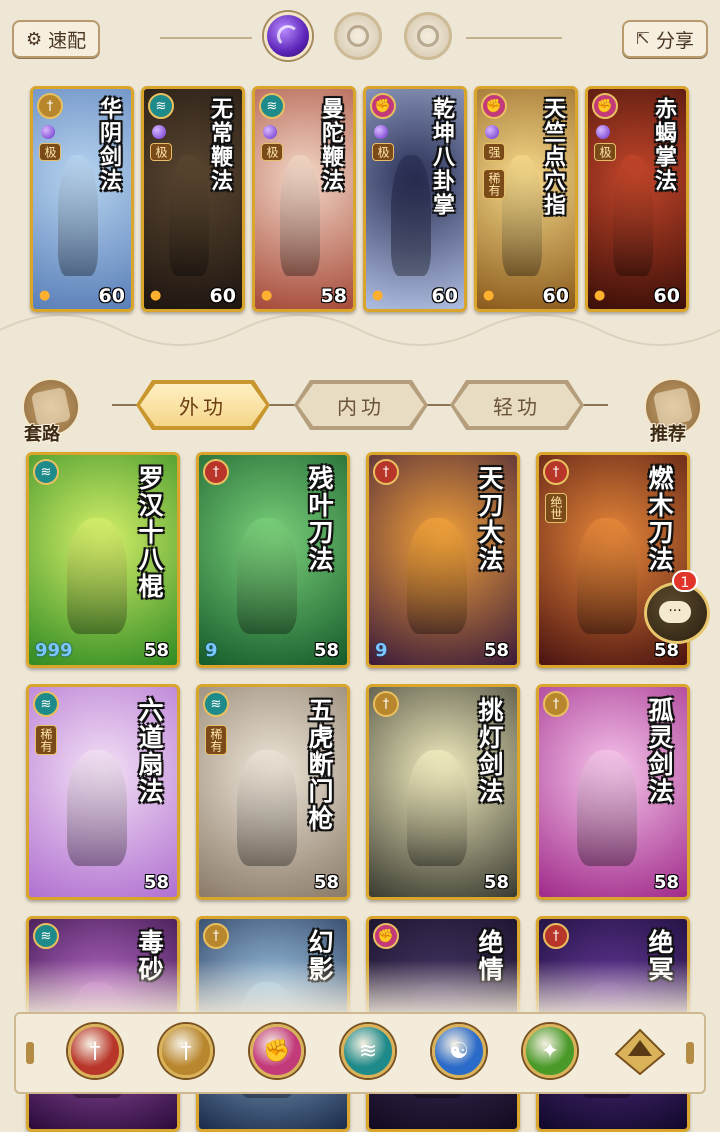 Image resolution: width=720 pixels, height=1132 pixels. I want to click on quick-match-label: 速配, so click(67, 40).